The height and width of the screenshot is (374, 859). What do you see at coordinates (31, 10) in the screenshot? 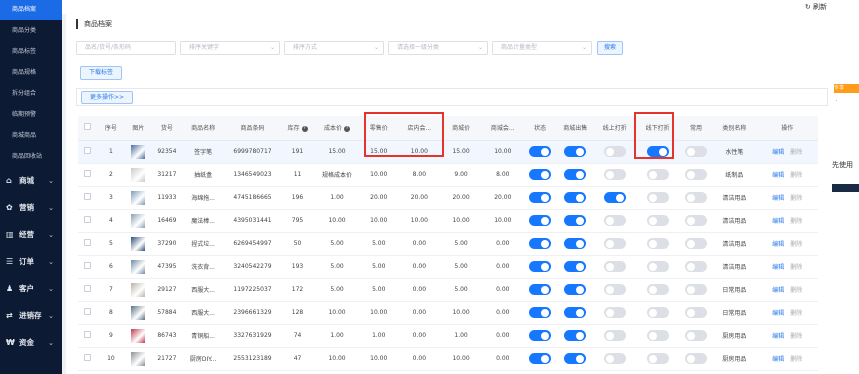
I see `sidebar-item: 商品档案` at bounding box center [31, 10].